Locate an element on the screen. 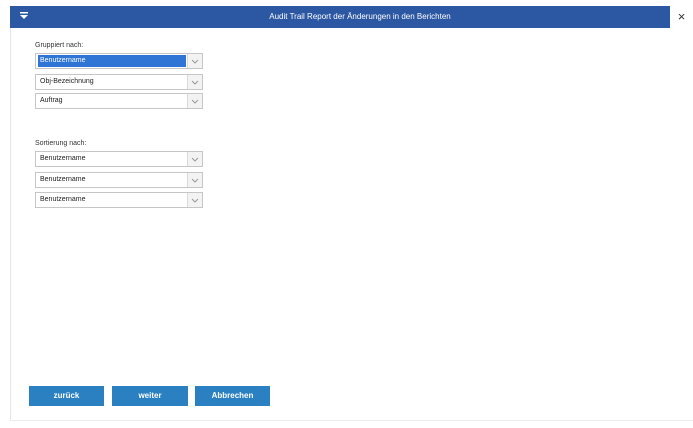 The width and height of the screenshot is (693, 428). sorting-label: Sortierung nach: is located at coordinates (61, 143).